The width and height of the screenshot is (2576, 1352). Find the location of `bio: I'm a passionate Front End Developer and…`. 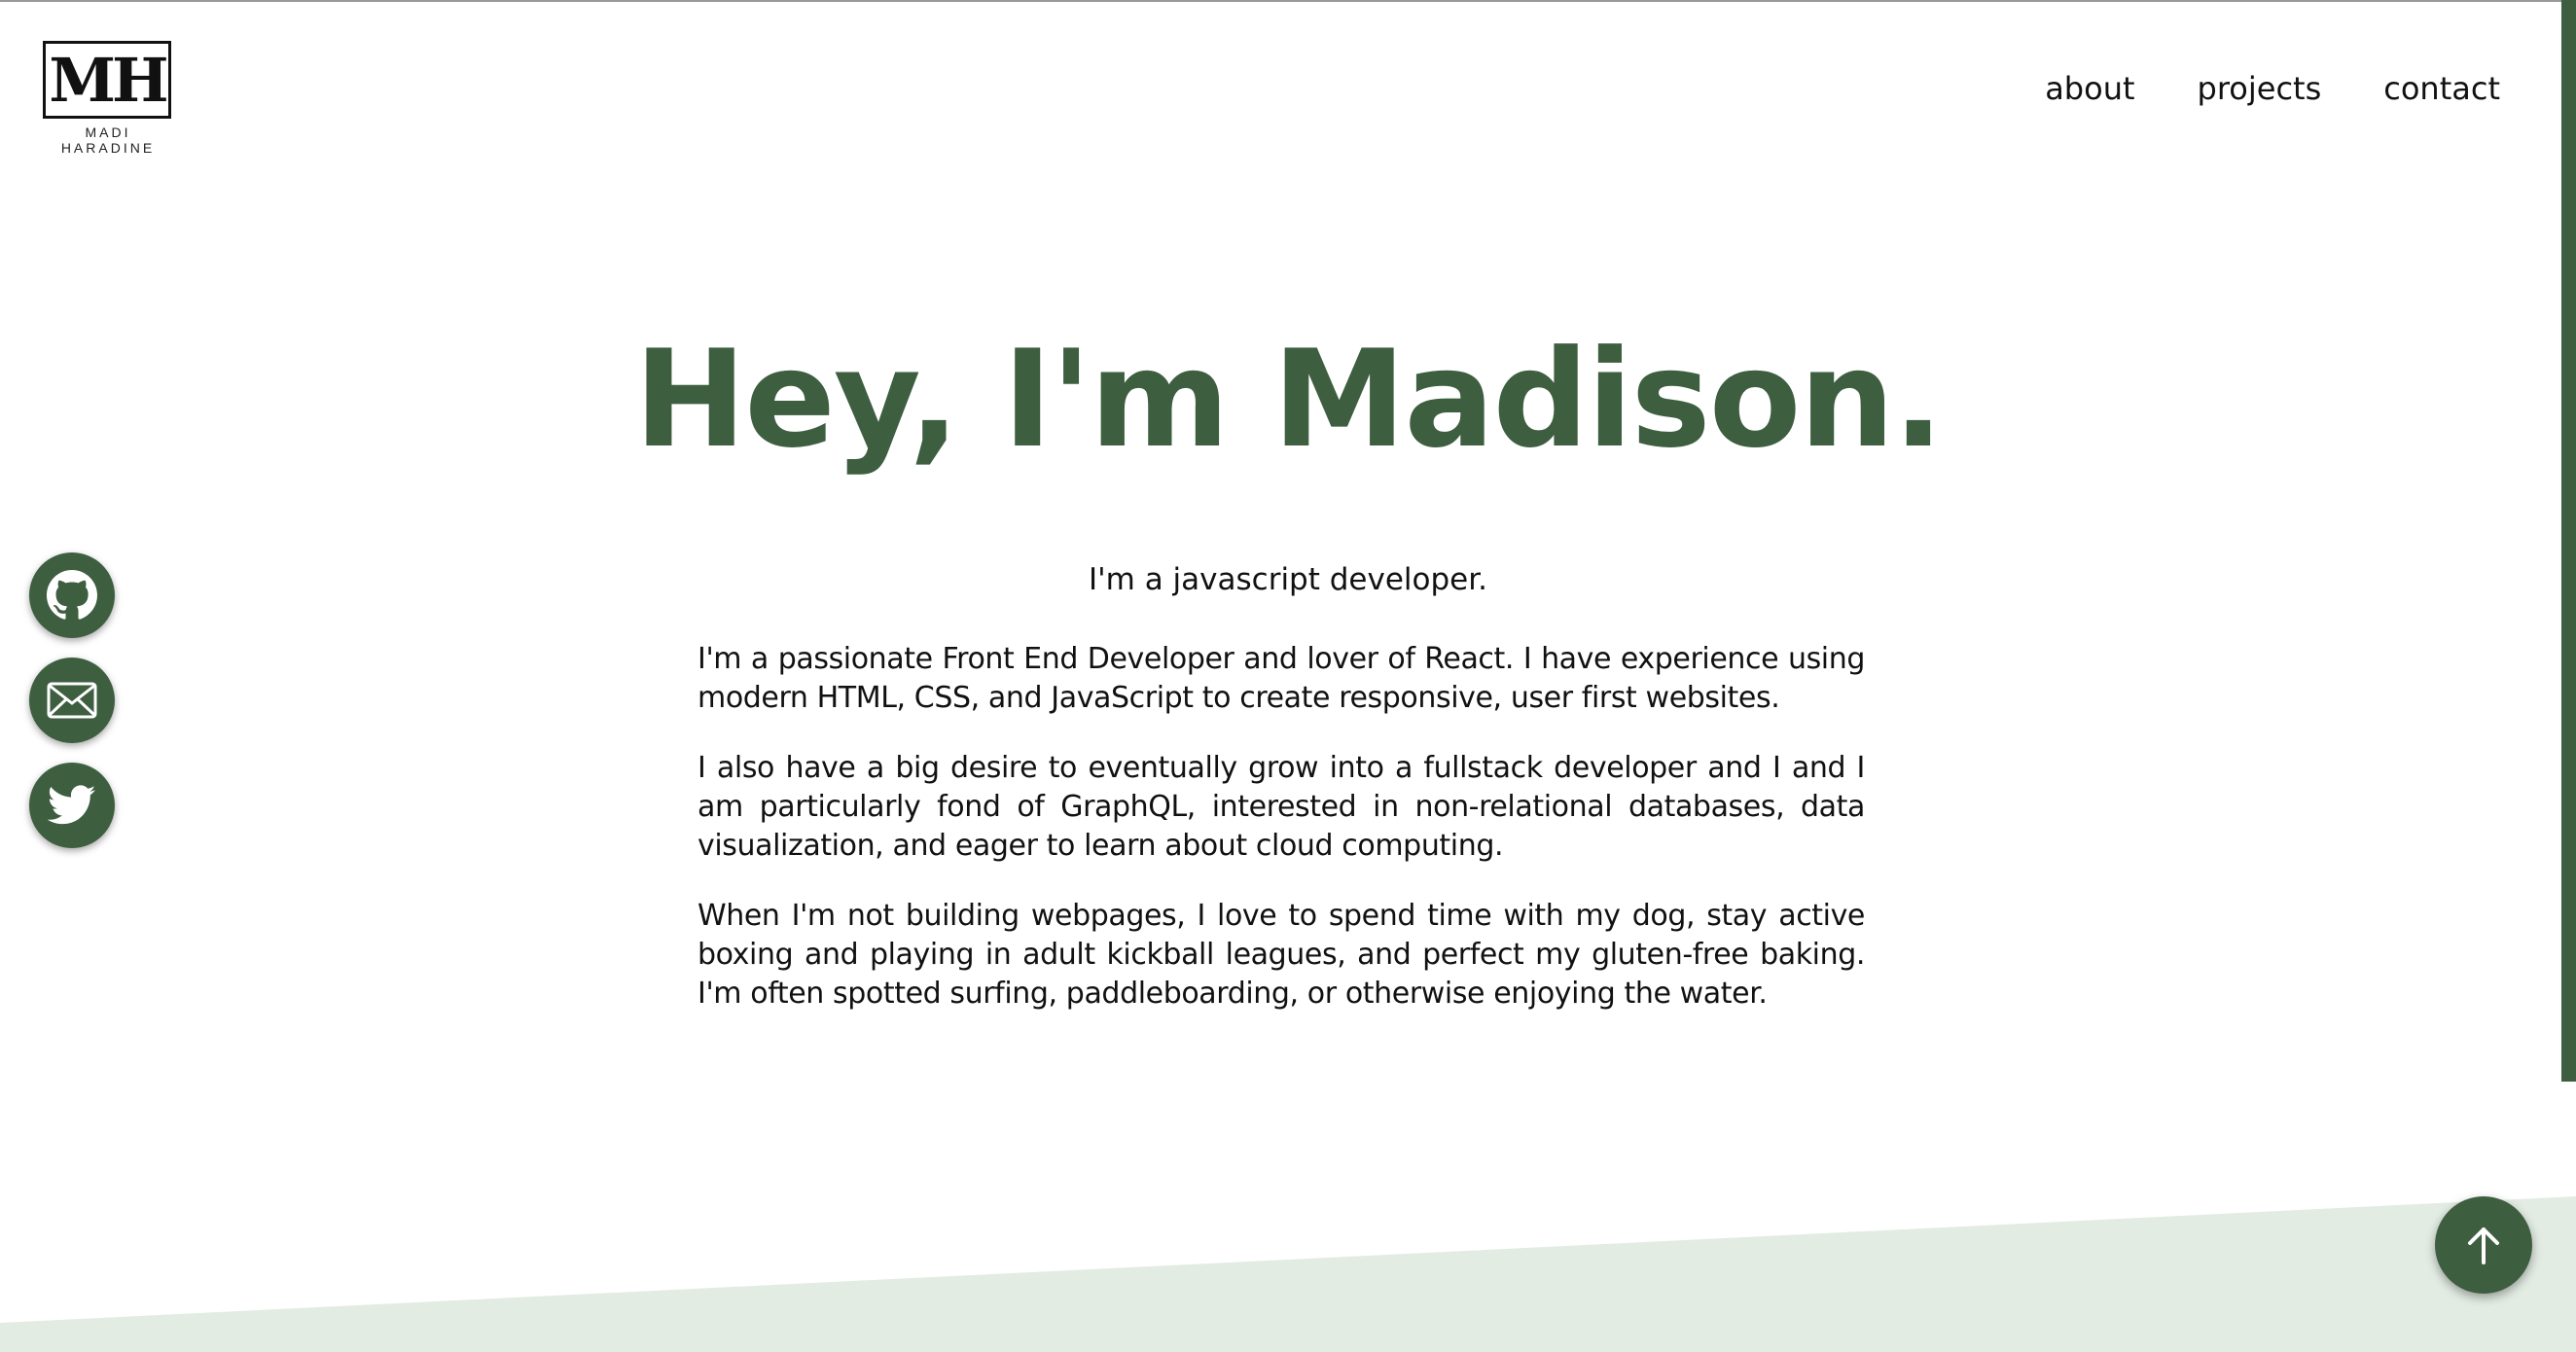

bio: I'm a passionate Front End Developer and… is located at coordinates (1281, 842).